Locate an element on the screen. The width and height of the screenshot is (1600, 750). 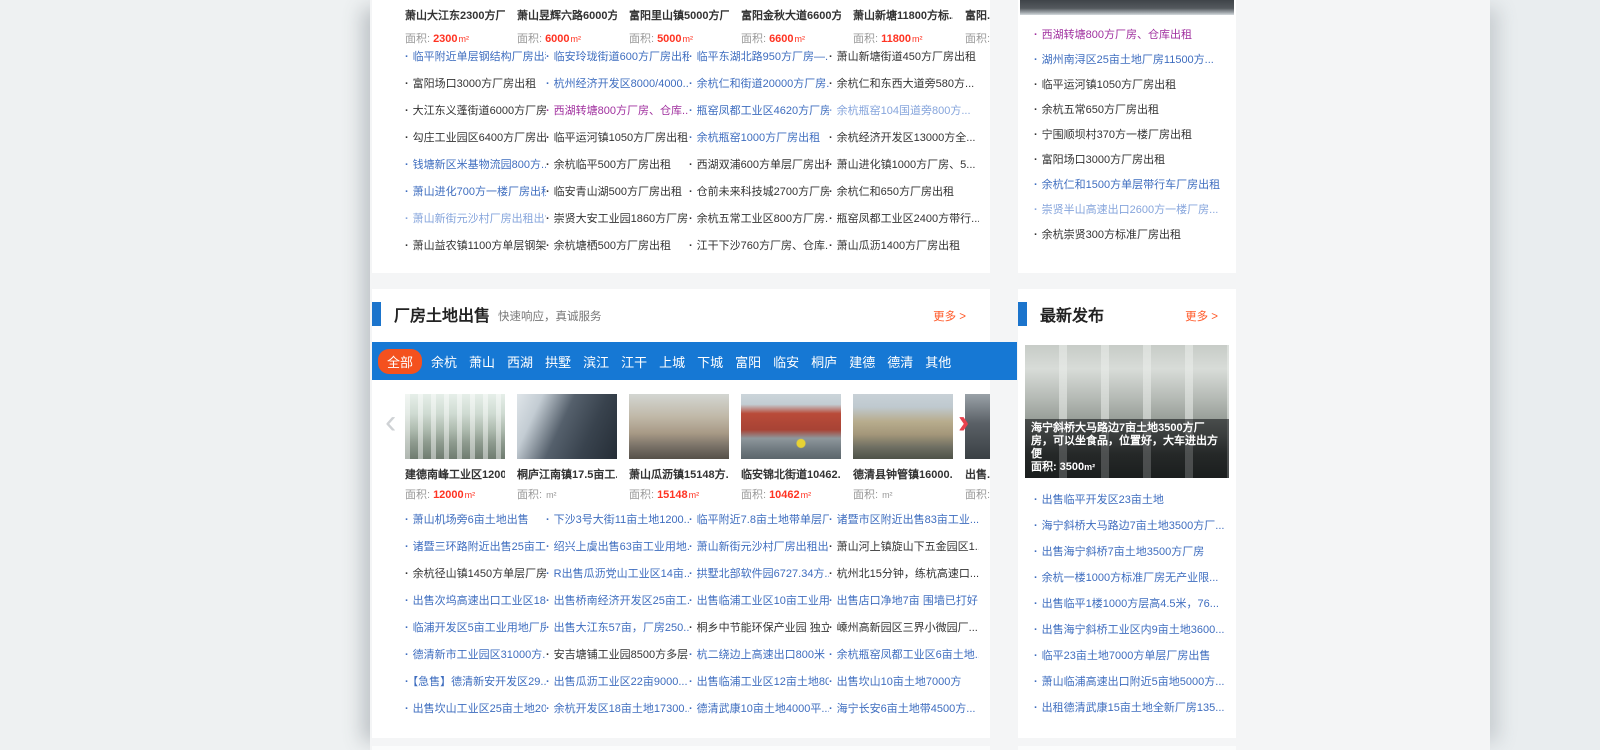
listing-link-text: 萧山进化700方一楼厂房出租 is located at coordinates (479, 192).